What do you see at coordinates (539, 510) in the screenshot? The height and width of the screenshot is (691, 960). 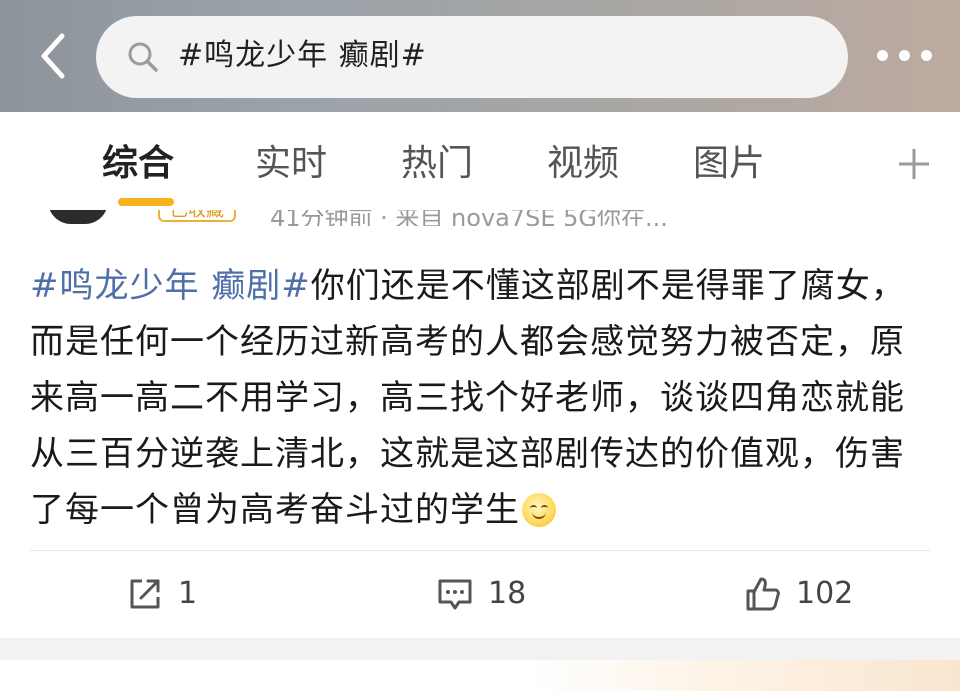 I see `smile-emoji-icon` at bounding box center [539, 510].